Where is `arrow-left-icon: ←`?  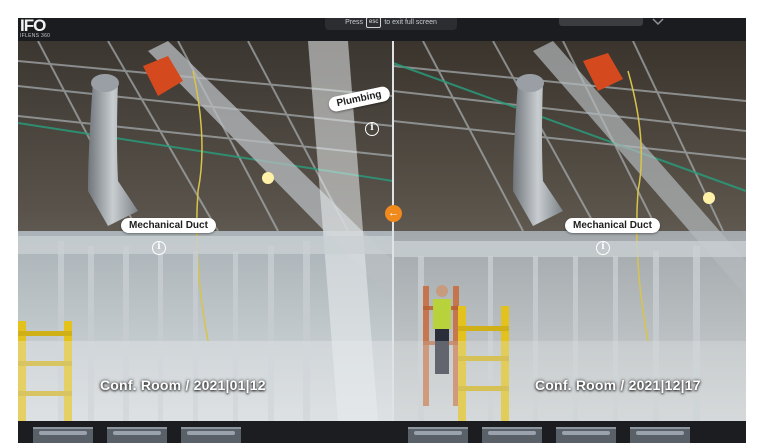
arrow-left-icon: ← is located at coordinates (393, 213).